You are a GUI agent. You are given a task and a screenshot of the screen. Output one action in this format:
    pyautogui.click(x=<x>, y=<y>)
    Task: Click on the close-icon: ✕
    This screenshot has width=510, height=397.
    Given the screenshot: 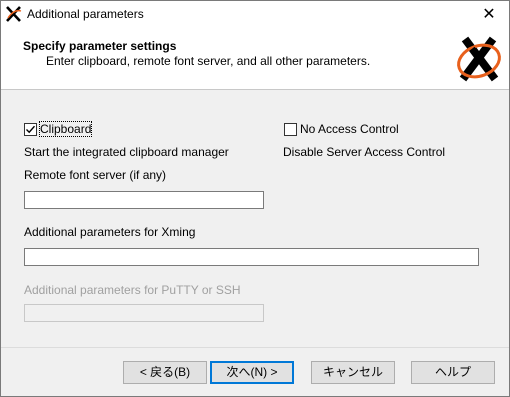 What is the action you would take?
    pyautogui.click(x=489, y=14)
    